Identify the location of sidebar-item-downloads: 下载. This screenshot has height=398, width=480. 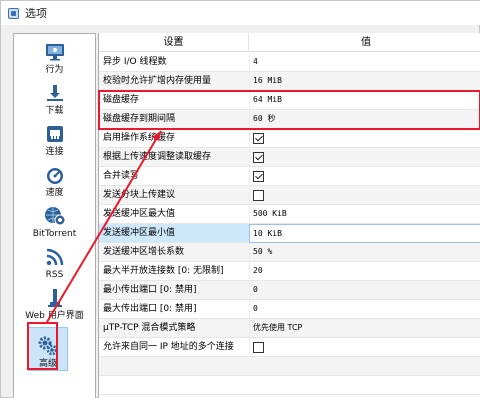
(54, 97).